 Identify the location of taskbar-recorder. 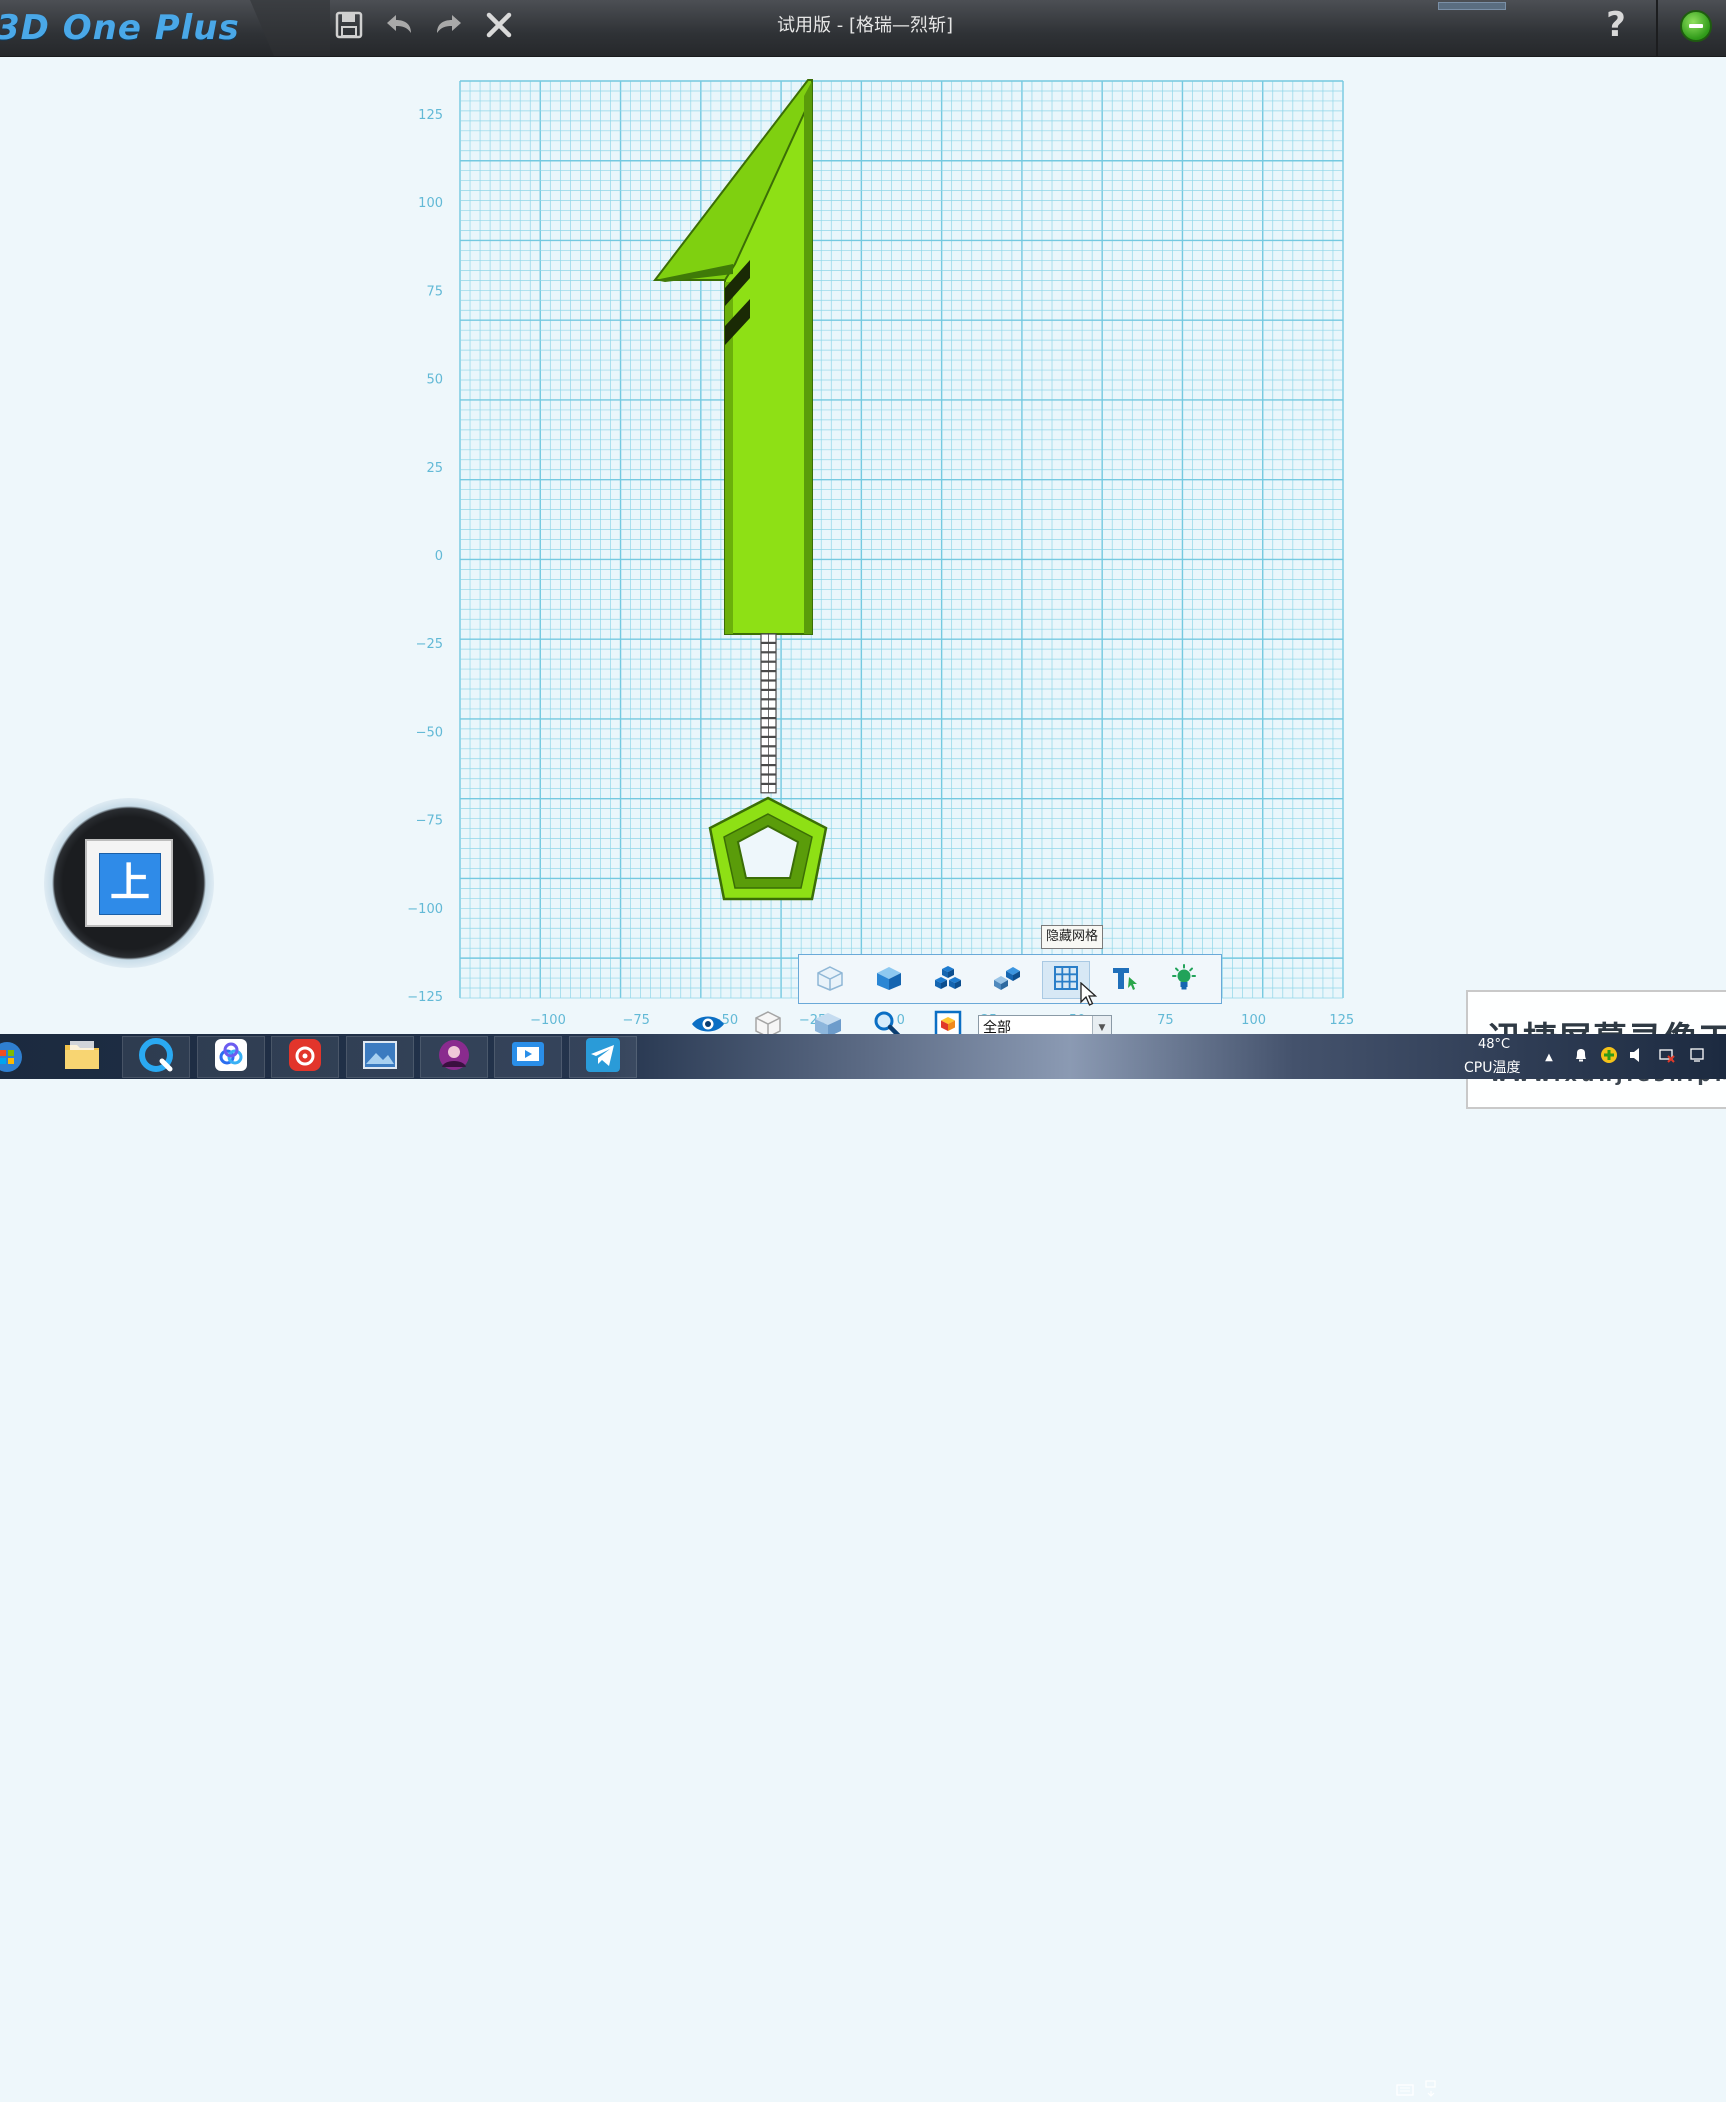
(528, 1057).